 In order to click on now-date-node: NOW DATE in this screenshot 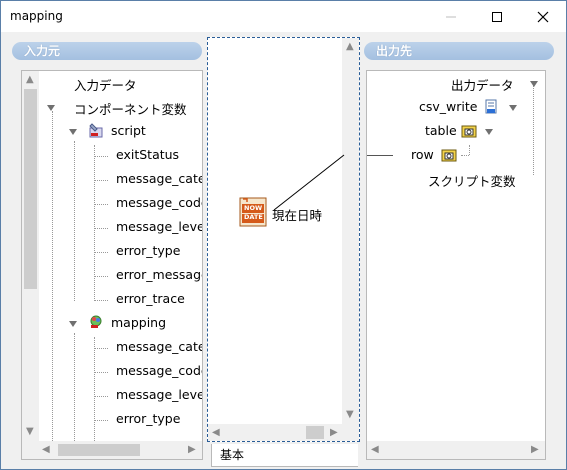, I will do `click(254, 212)`.